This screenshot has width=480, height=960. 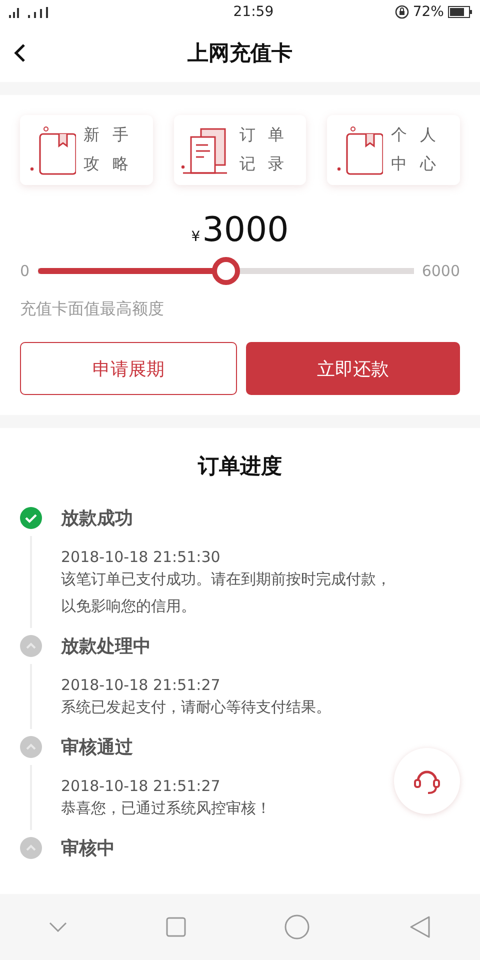 I want to click on rotation-lock-icon, so click(x=401, y=12).